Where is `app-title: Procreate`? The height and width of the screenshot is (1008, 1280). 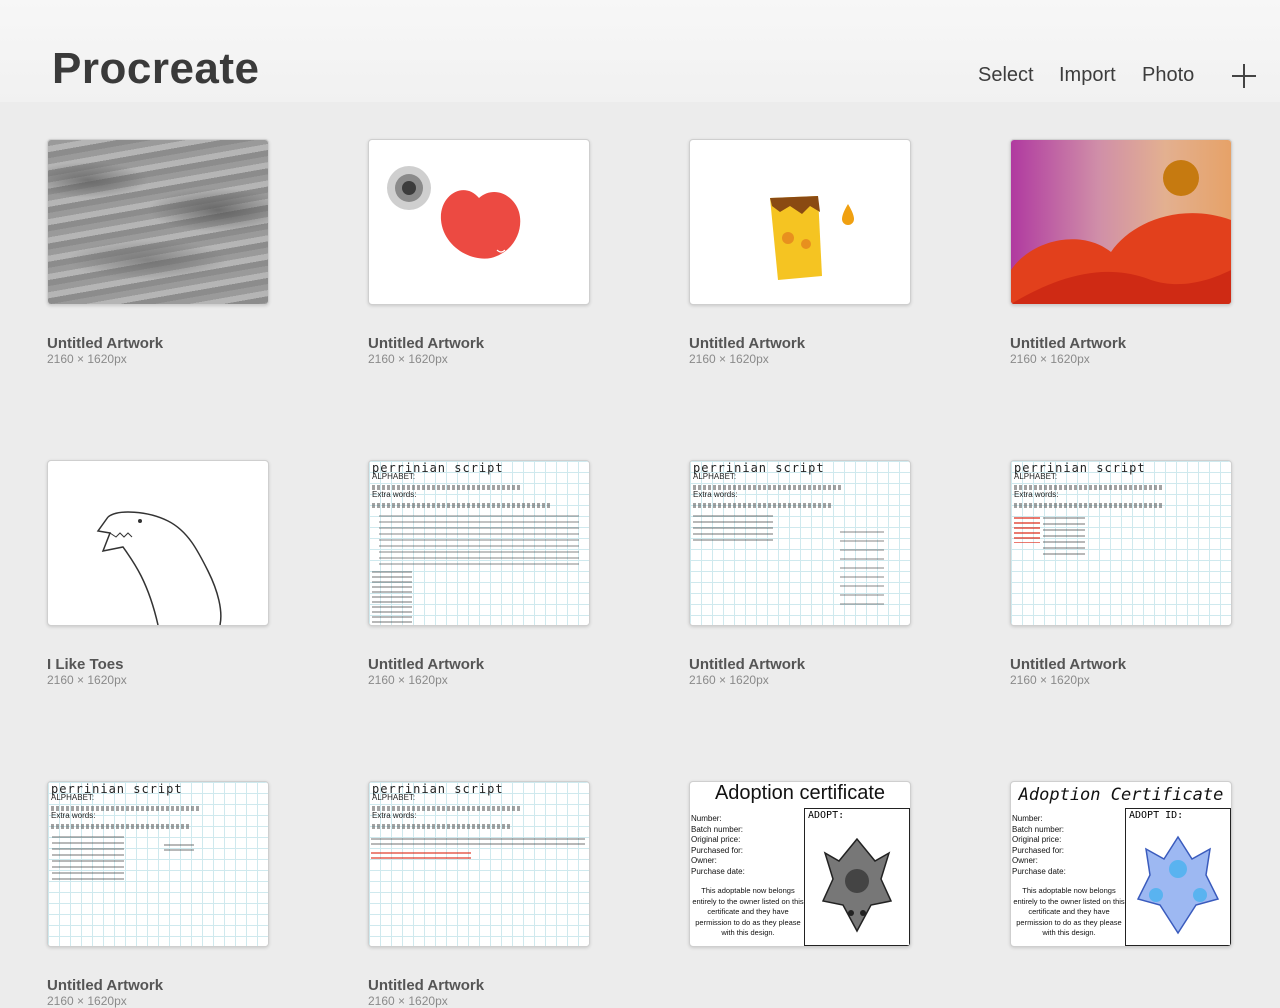 app-title: Procreate is located at coordinates (156, 68).